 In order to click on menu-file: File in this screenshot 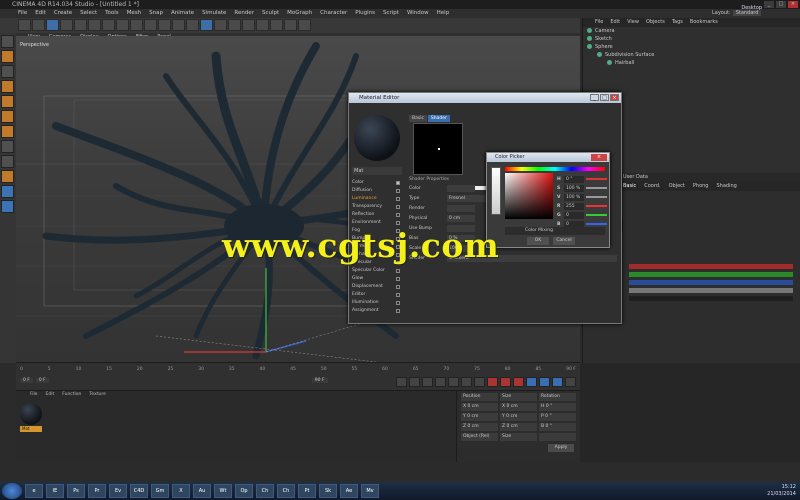, I will do `click(22, 13)`.